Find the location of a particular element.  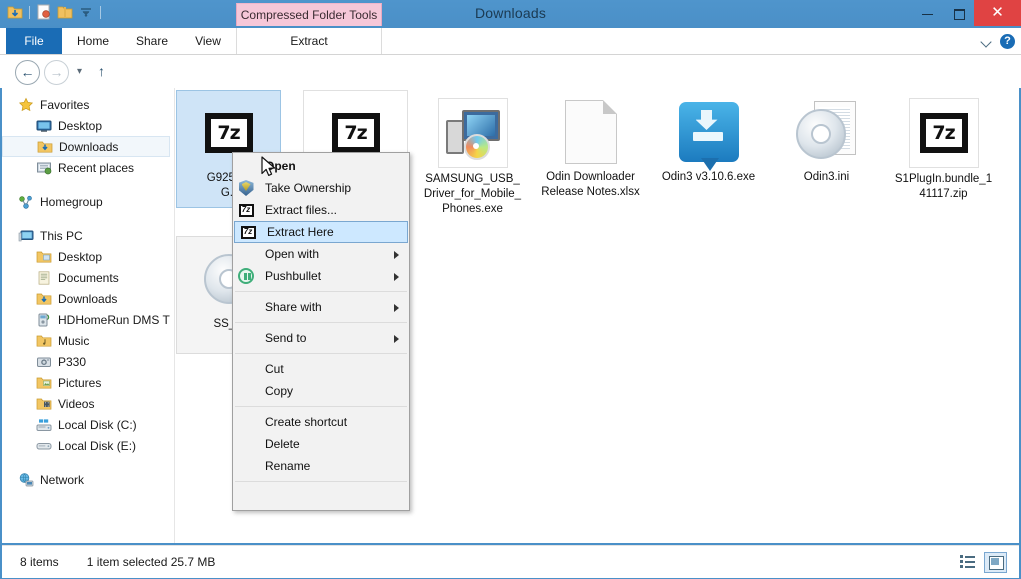

pictures-icon is located at coordinates (44, 383).